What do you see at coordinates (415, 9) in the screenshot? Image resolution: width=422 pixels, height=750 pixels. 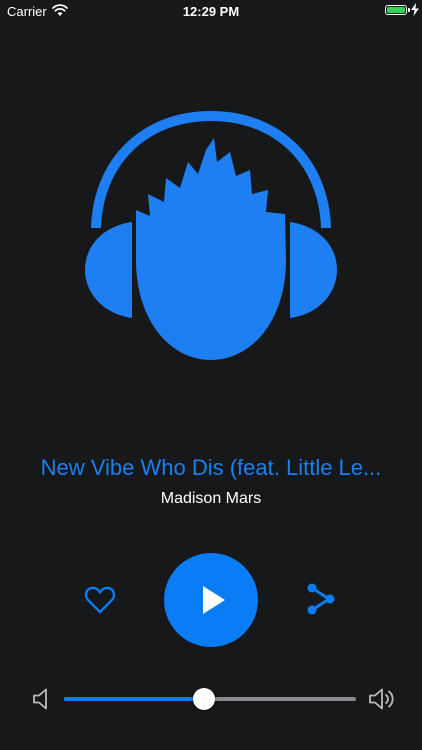 I see `charging-bolt-icon` at bounding box center [415, 9].